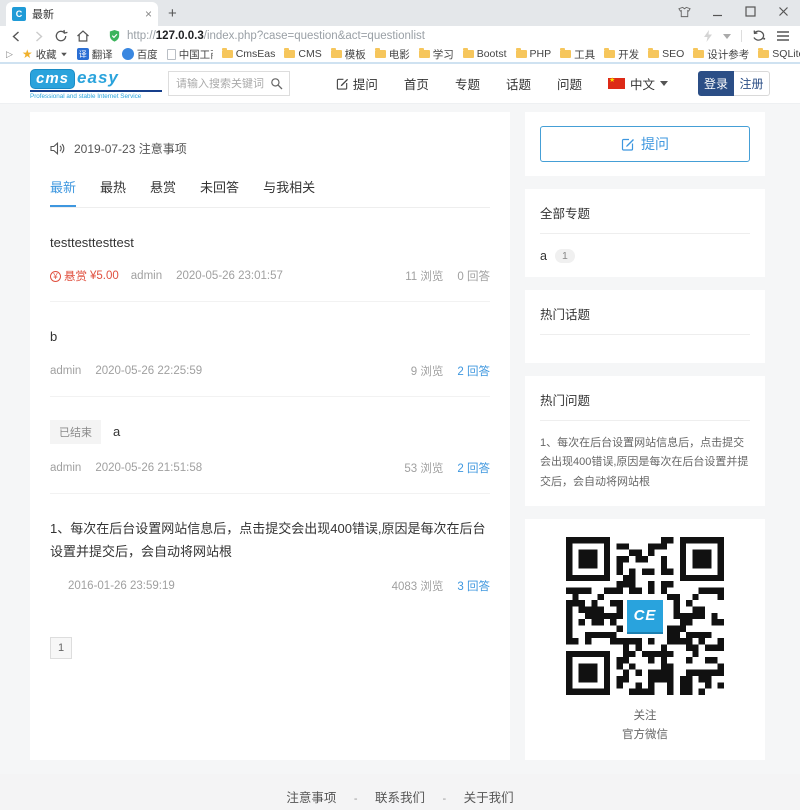 This screenshot has width=800, height=810. I want to click on speed-mode-caret-icon, so click(727, 36).